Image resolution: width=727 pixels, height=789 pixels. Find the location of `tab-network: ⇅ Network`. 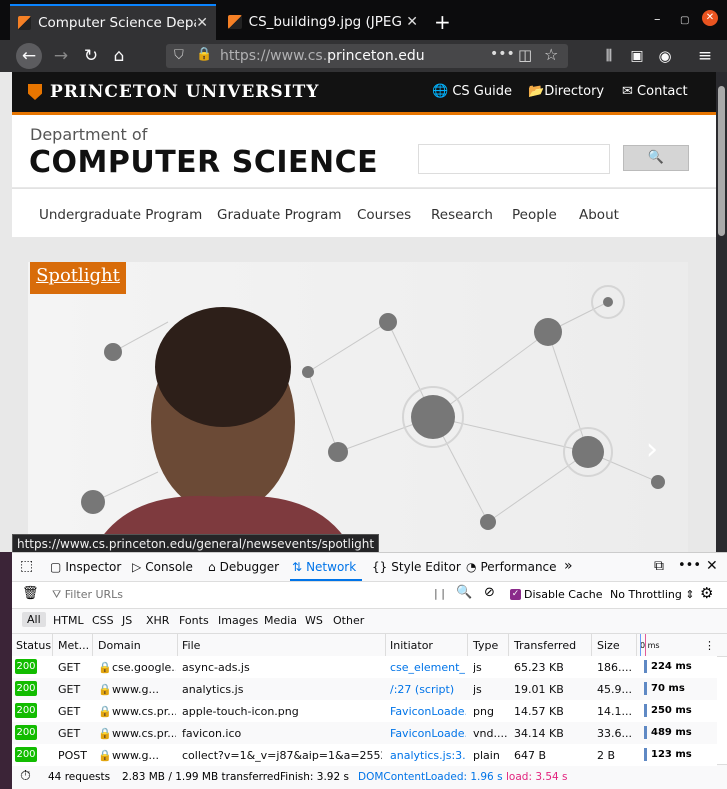

tab-network: ⇅ Network is located at coordinates (324, 567).